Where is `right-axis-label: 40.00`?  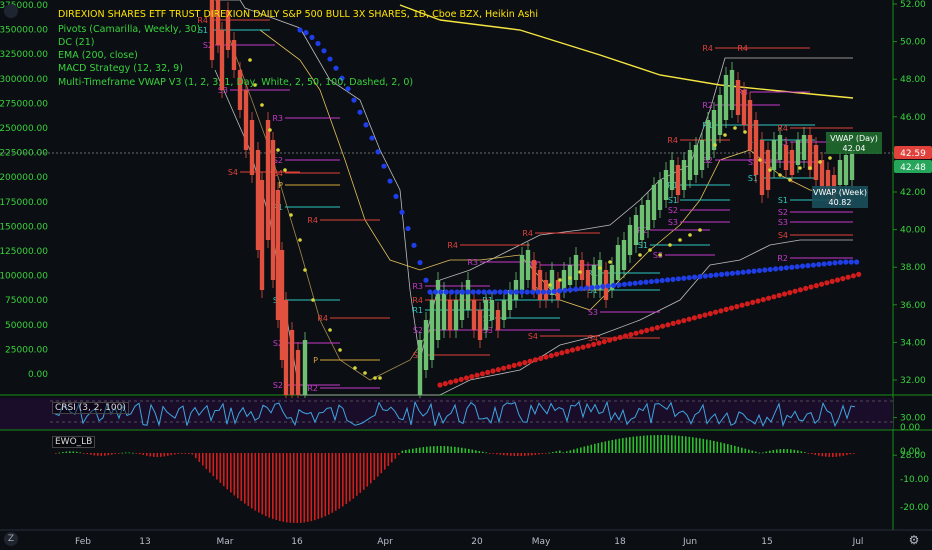
right-axis-label: 40.00 is located at coordinates (913, 231).